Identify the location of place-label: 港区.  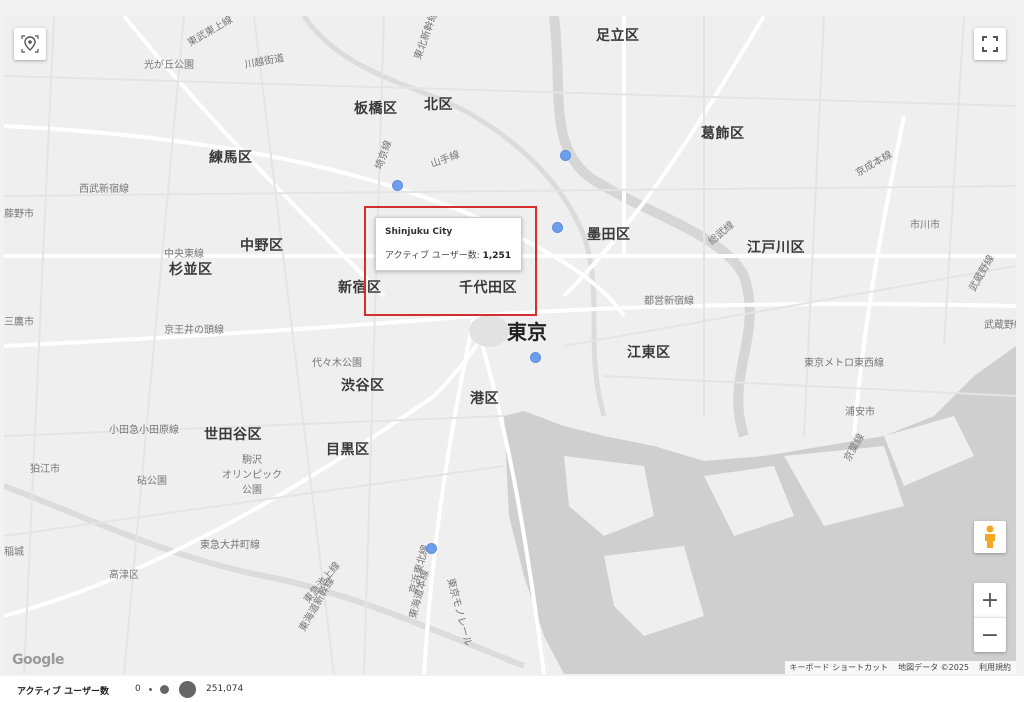
(484, 399).